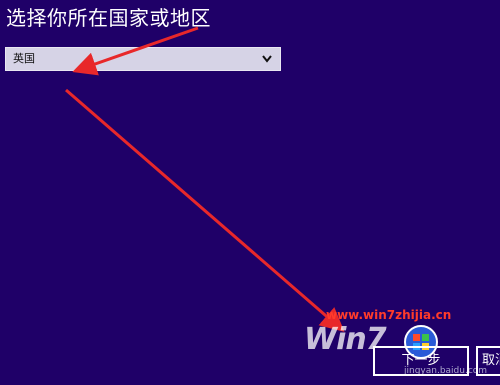 The width and height of the screenshot is (500, 385). Describe the element at coordinates (389, 315) in the screenshot. I see `watermark-url: www.win7zhijia.cn` at that location.